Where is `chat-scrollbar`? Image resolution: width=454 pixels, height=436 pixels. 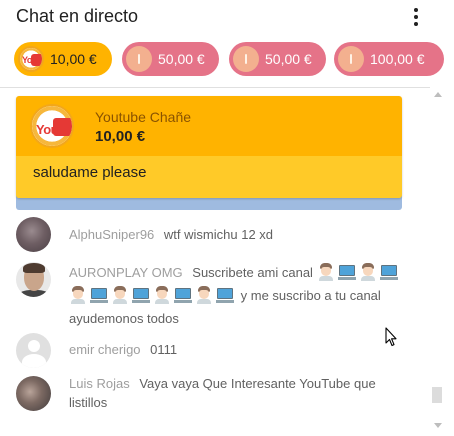 chat-scrollbar is located at coordinates (438, 262).